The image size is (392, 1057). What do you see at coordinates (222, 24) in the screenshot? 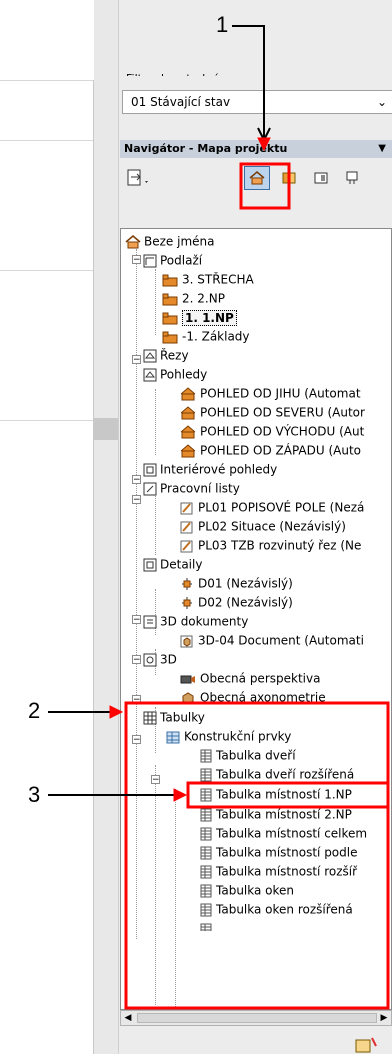
I see `callout-number-1: 1` at bounding box center [222, 24].